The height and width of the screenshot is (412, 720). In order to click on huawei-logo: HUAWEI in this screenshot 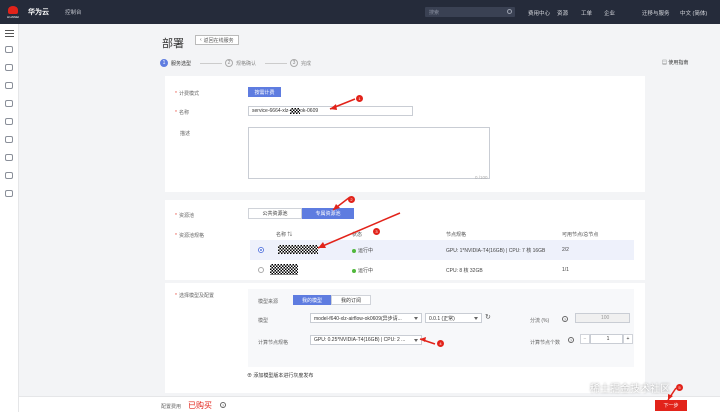, I will do `click(13, 12)`.